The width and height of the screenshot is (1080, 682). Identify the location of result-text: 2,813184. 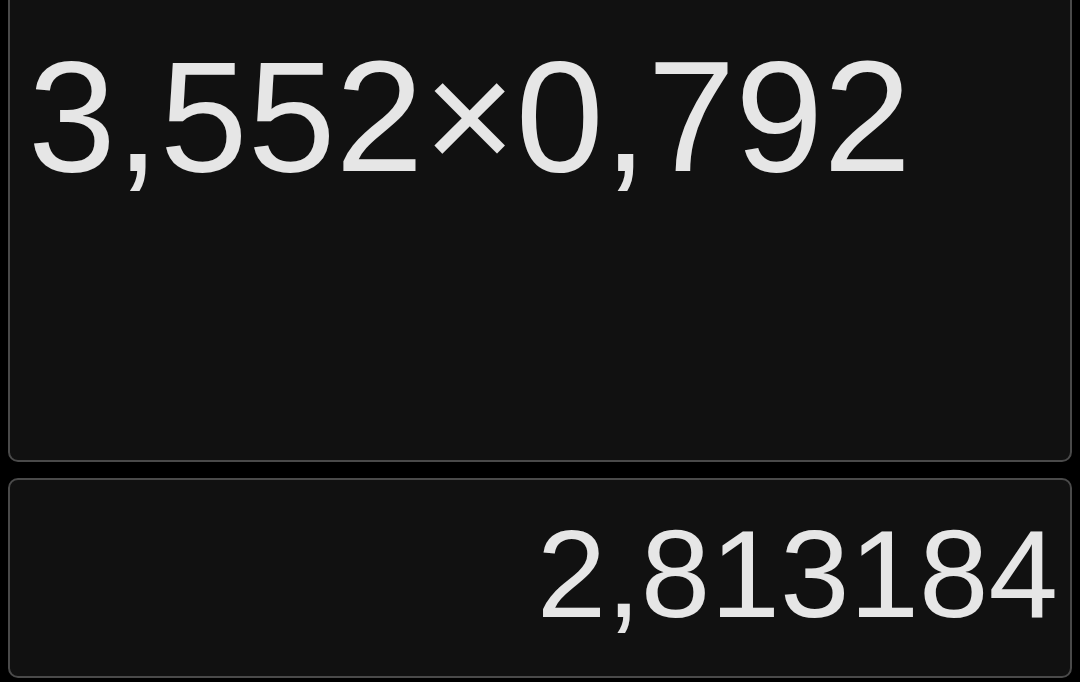
(797, 574).